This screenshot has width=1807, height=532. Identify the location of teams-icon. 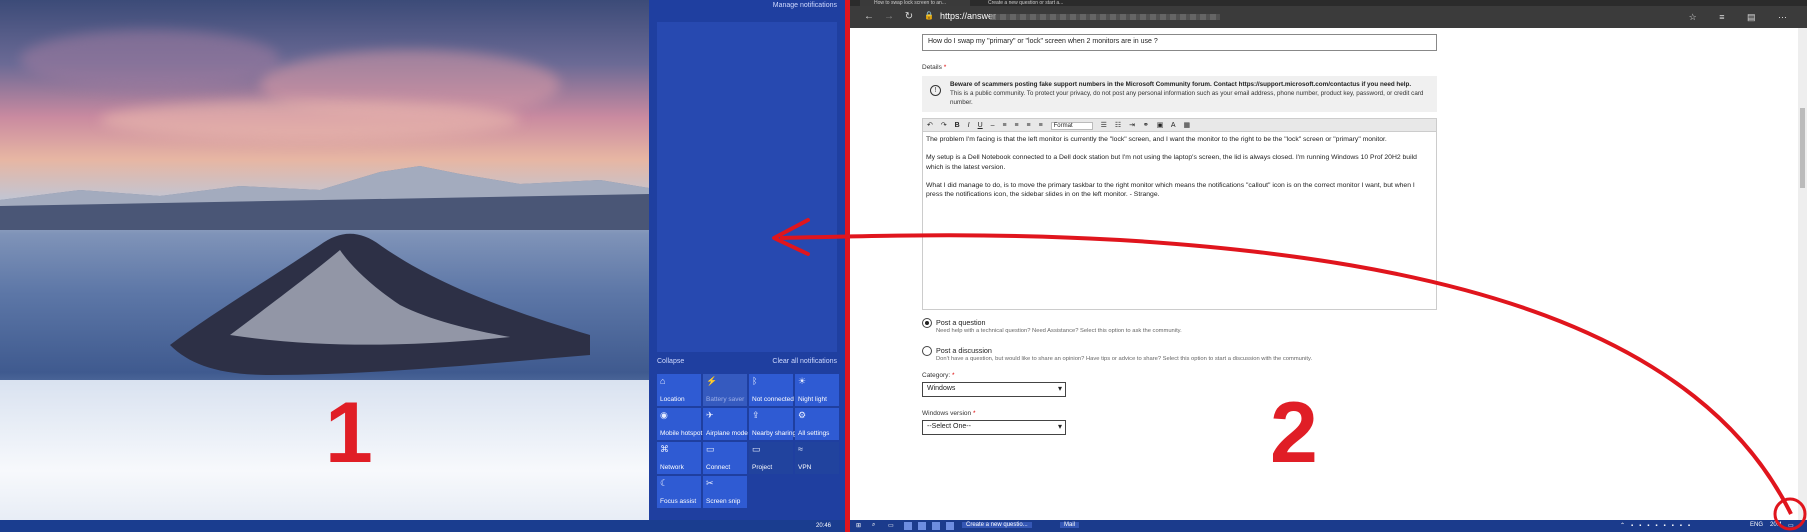
(950, 526).